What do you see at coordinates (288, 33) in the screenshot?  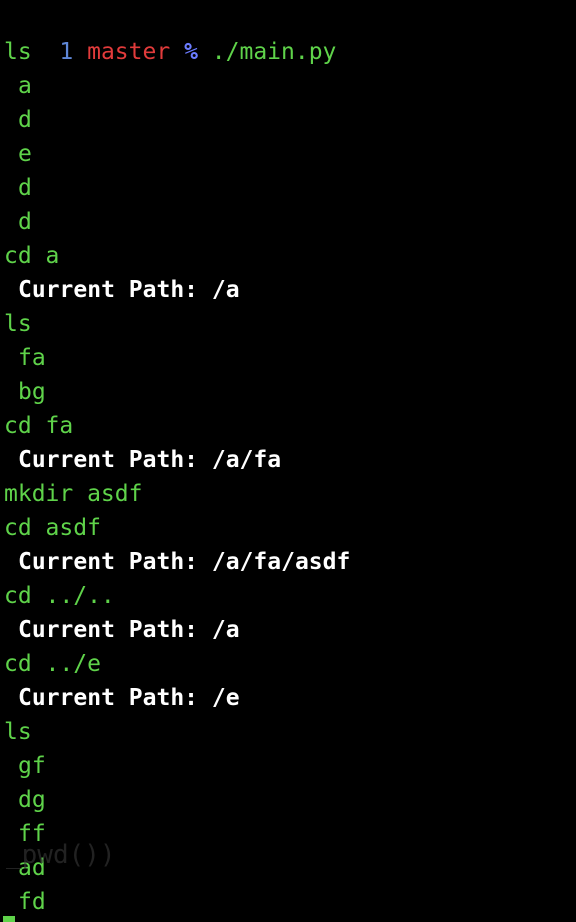 I see `prompt-line: 1 master % ./main.py` at bounding box center [288, 33].